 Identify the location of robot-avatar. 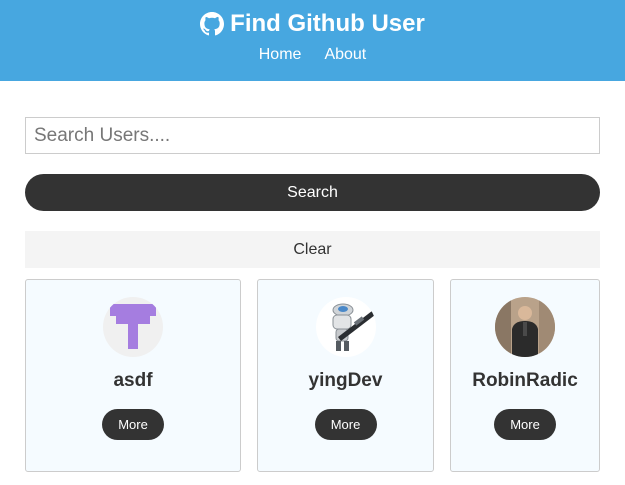
(345, 327).